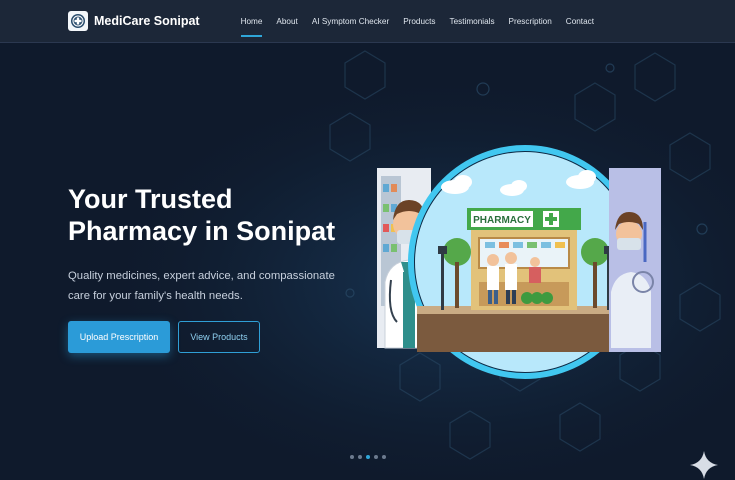 This screenshot has width=735, height=480. Describe the element at coordinates (78, 21) in the screenshot. I see `medical-cross-icon` at that location.